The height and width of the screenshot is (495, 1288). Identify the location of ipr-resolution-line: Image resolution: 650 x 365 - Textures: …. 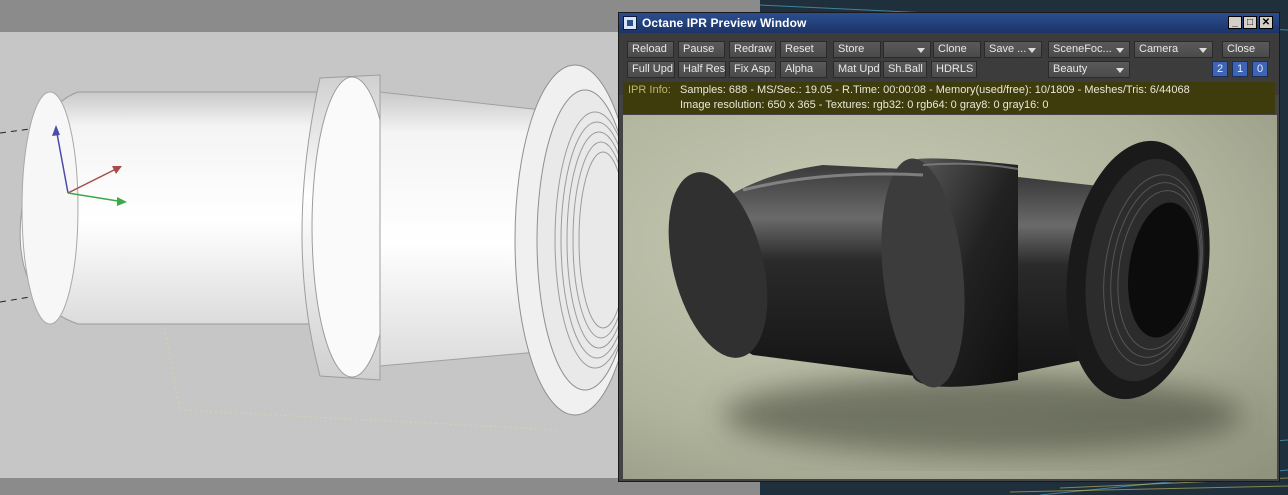
(864, 105).